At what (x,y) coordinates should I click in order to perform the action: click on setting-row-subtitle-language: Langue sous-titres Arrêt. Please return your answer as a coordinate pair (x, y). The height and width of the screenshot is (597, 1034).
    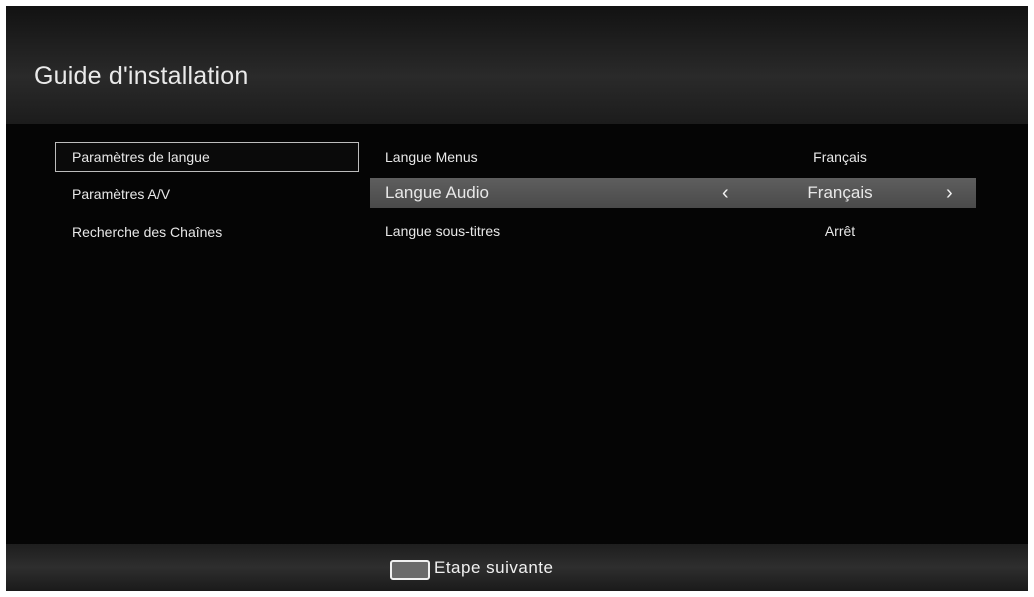
    Looking at the image, I should click on (673, 231).